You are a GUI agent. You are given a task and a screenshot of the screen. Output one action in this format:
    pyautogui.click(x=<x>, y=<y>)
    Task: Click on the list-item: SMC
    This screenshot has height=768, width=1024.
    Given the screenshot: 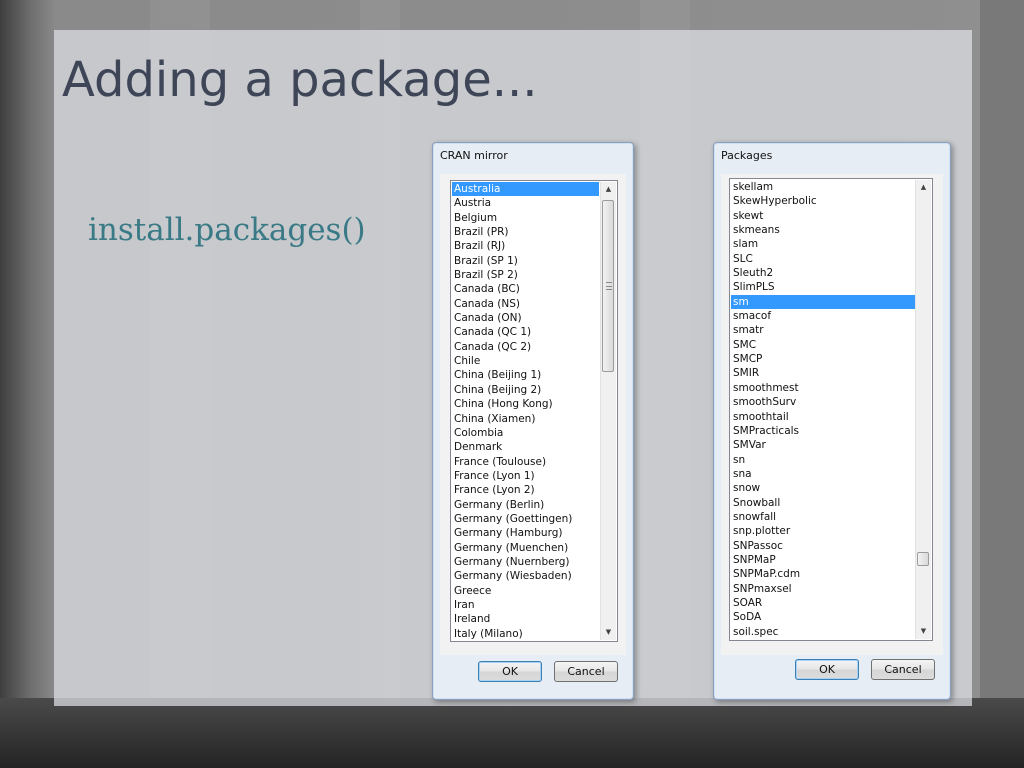 What is the action you would take?
    pyautogui.click(x=823, y=345)
    